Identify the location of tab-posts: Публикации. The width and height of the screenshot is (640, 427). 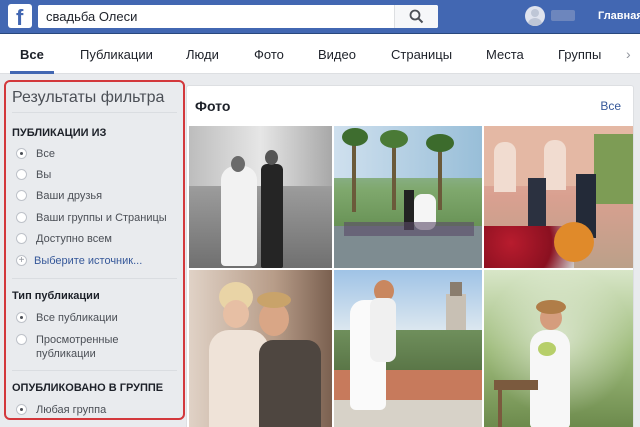
(116, 54).